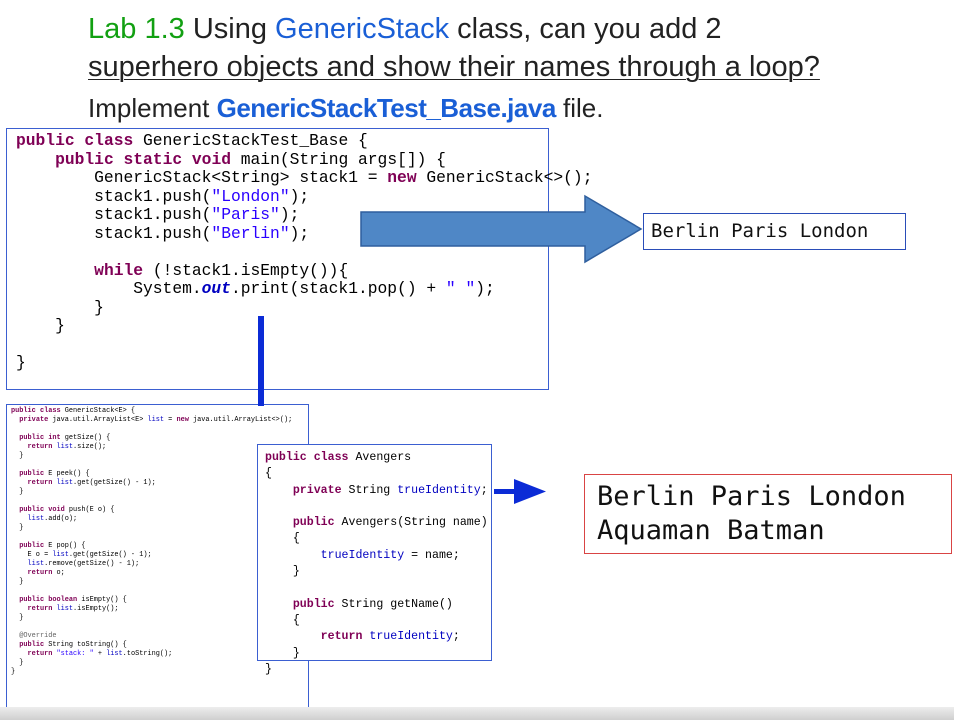  Describe the element at coordinates (530, 491) in the screenshot. I see `small-arrow-icon` at that location.